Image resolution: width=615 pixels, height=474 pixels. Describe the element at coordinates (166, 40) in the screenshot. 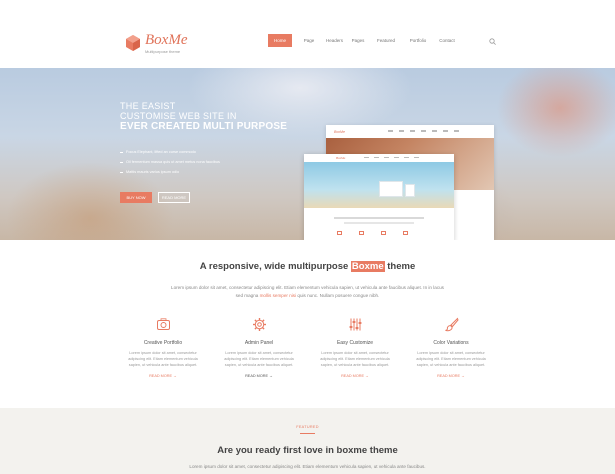

I see `brand-name: BoxMe` at that location.